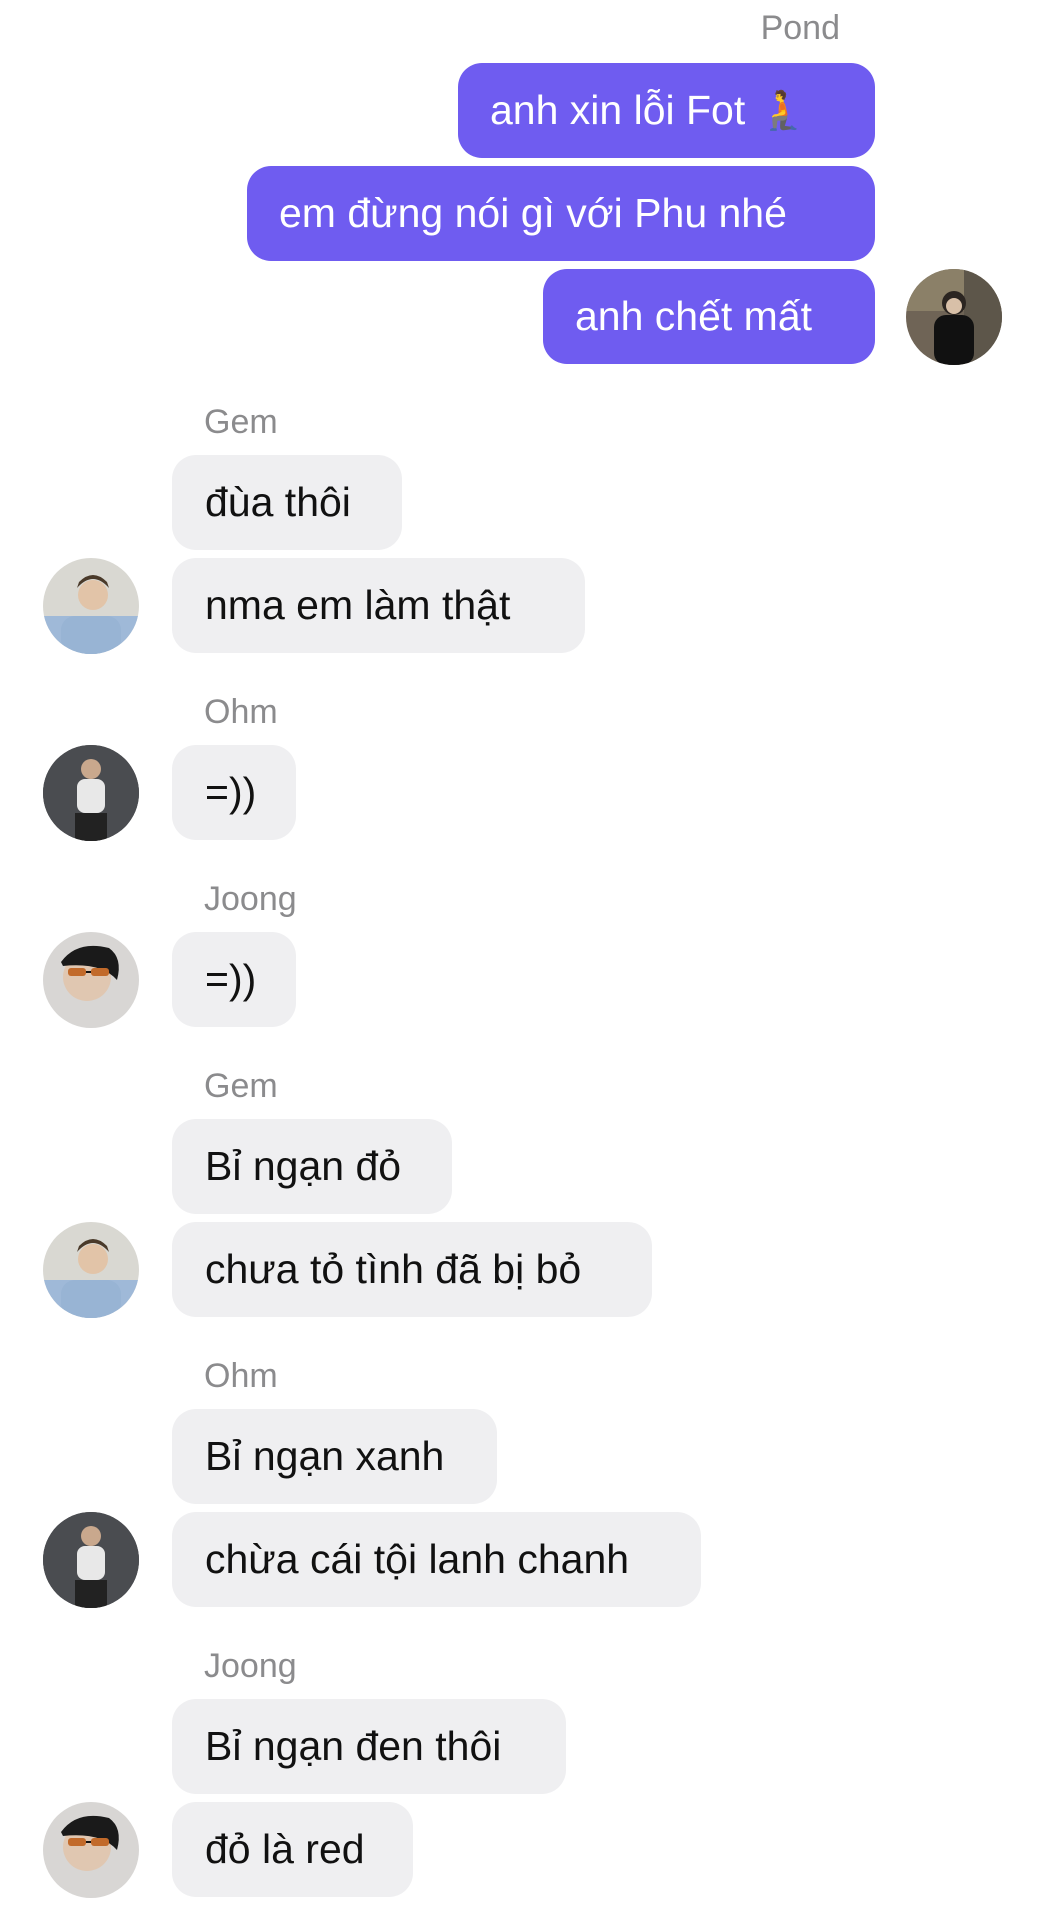 The height and width of the screenshot is (1920, 1042). I want to click on message-bubble-incoming: đỏ là red, so click(292, 1849).